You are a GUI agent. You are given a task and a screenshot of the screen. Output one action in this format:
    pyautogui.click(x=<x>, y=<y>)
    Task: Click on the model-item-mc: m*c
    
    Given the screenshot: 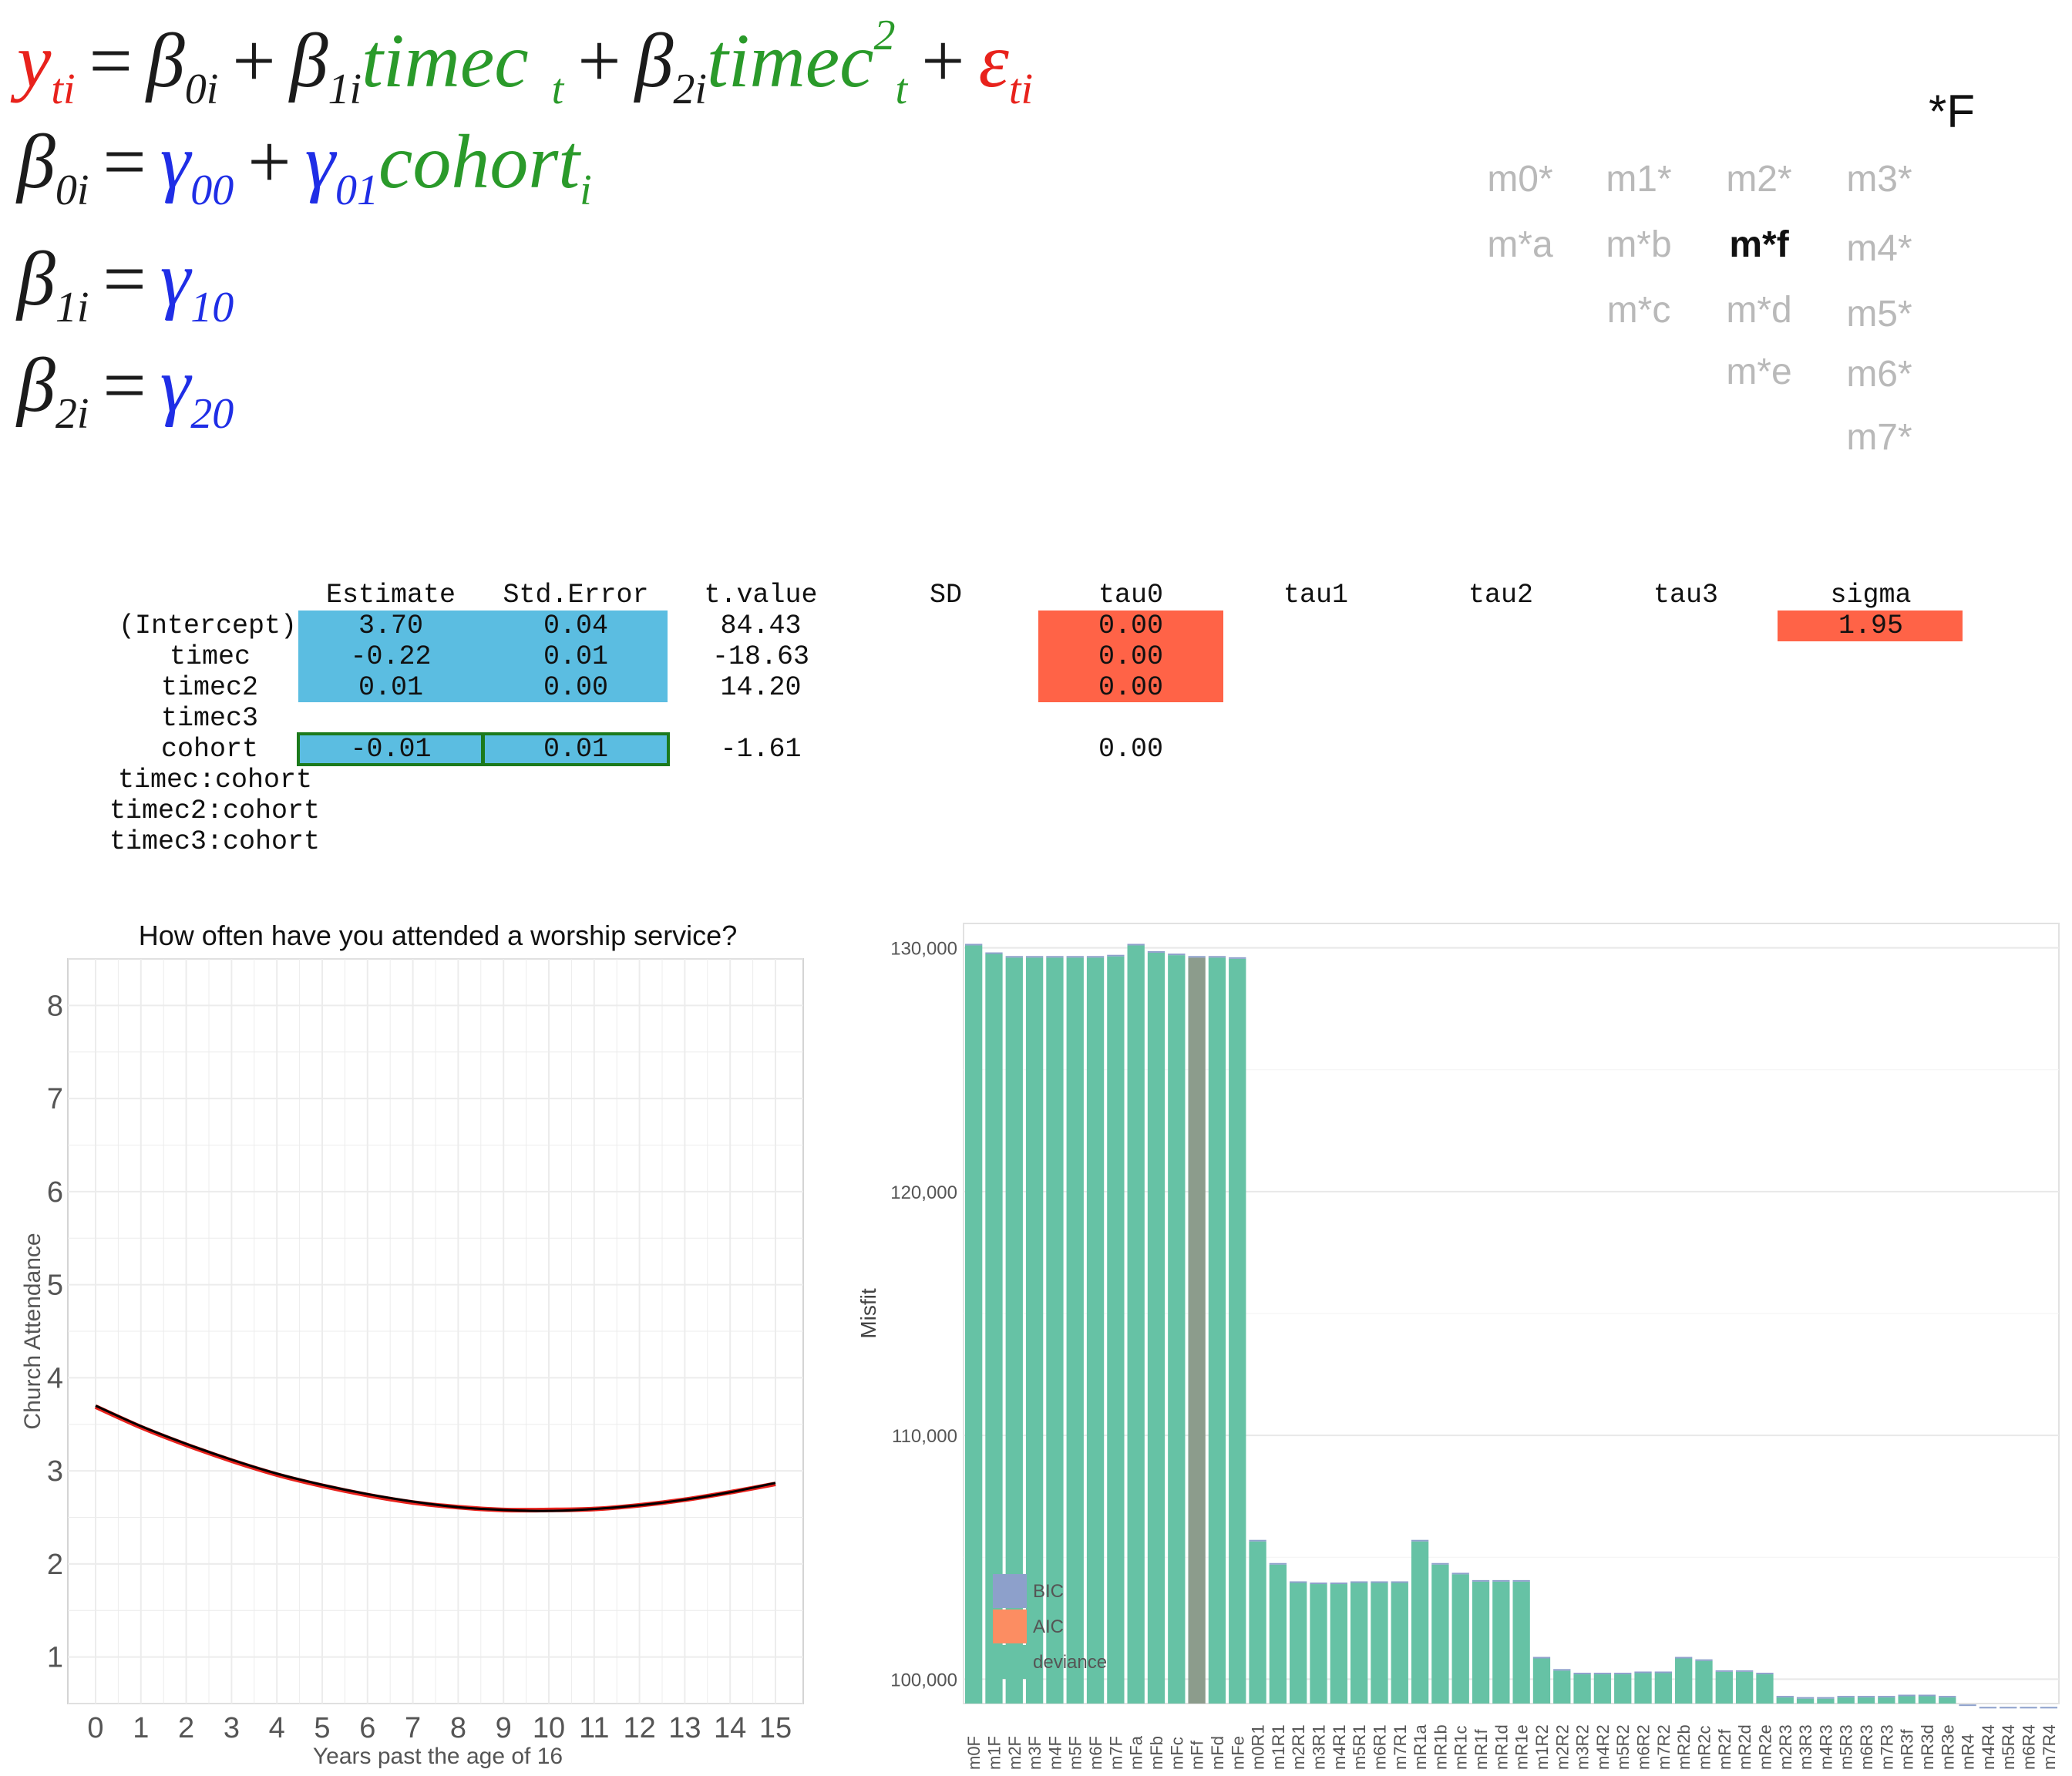 What is the action you would take?
    pyautogui.click(x=1639, y=310)
    